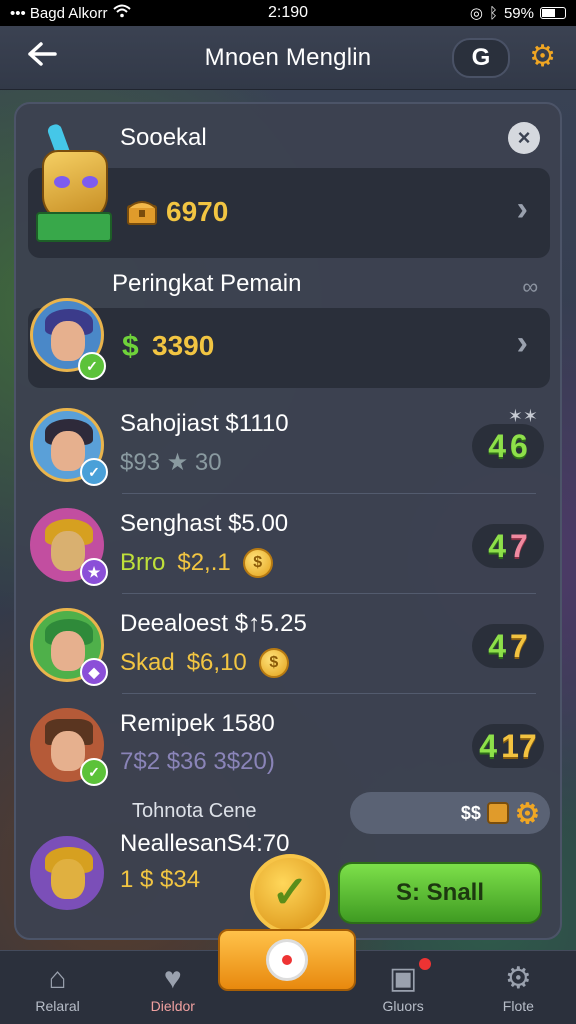 This screenshot has width=576, height=1024. I want to click on center-action-button, so click(287, 960).